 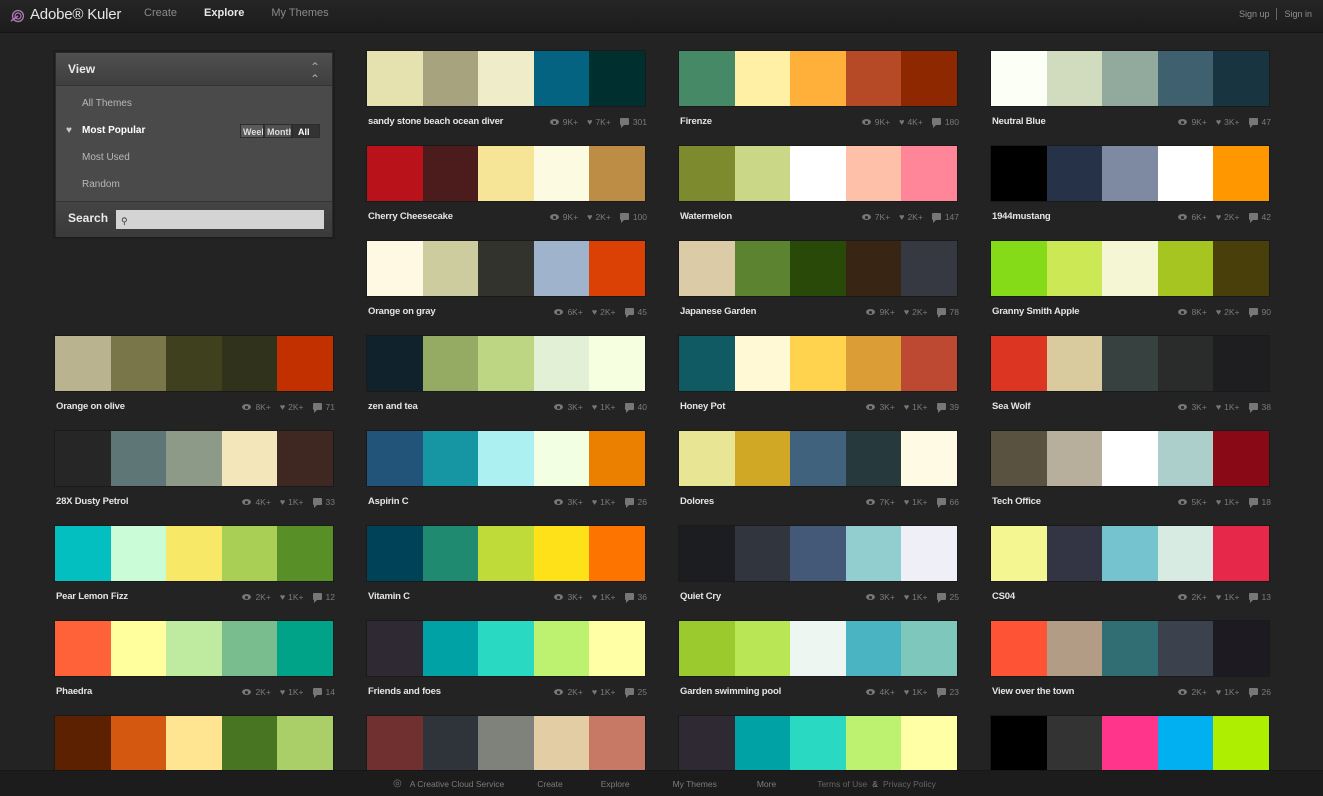 What do you see at coordinates (160, 13) in the screenshot?
I see `nav-create: Create` at bounding box center [160, 13].